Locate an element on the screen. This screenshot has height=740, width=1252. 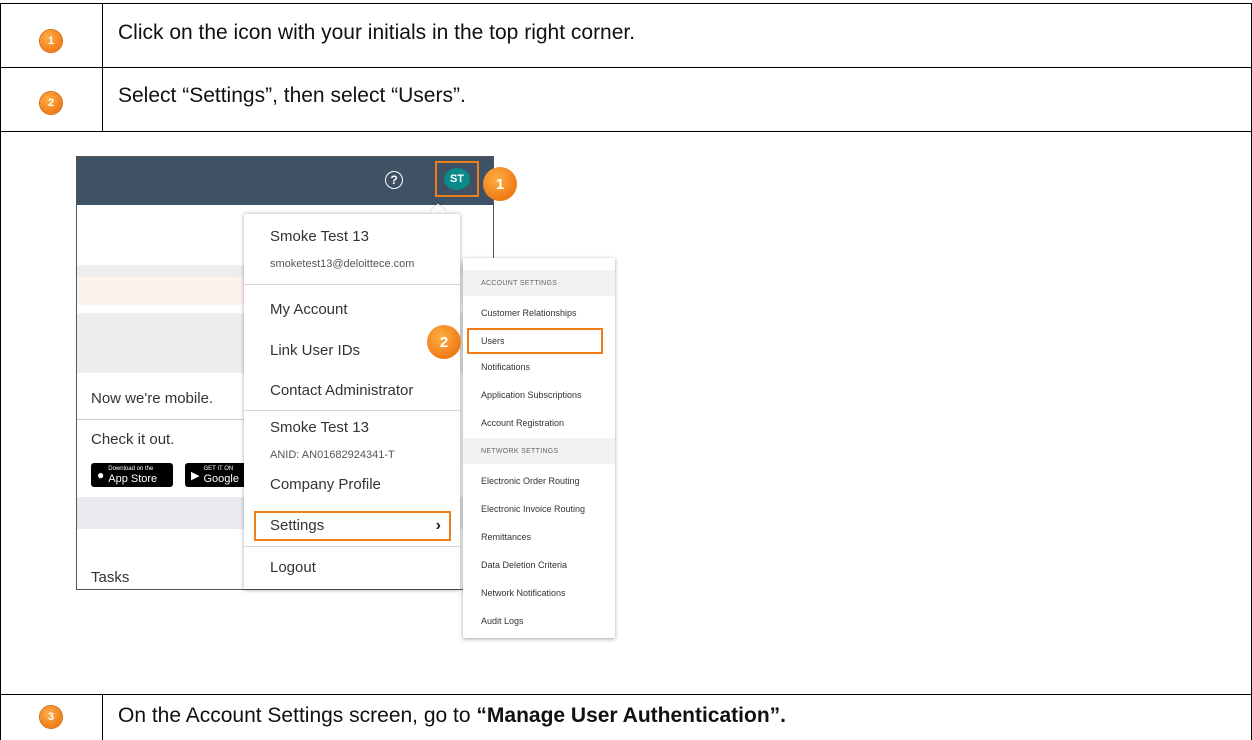
step-1-badge: 1 is located at coordinates (51, 41).